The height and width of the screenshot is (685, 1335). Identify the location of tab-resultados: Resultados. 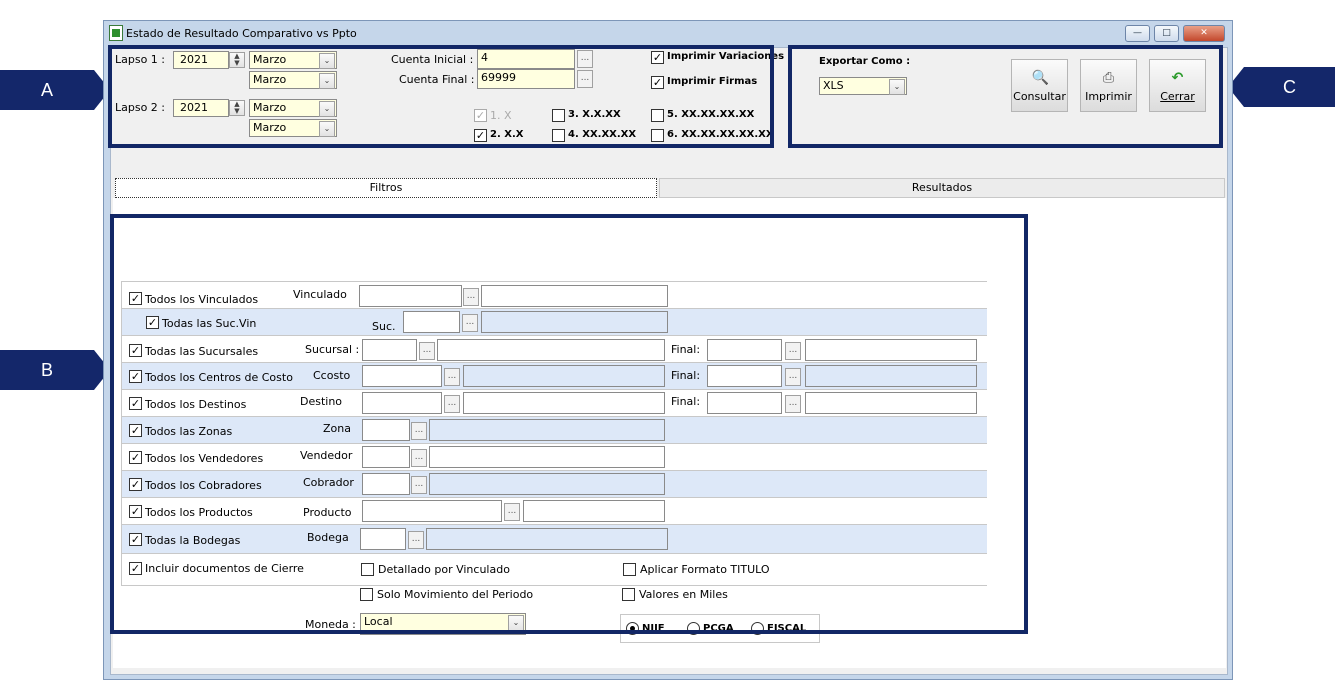
(942, 188).